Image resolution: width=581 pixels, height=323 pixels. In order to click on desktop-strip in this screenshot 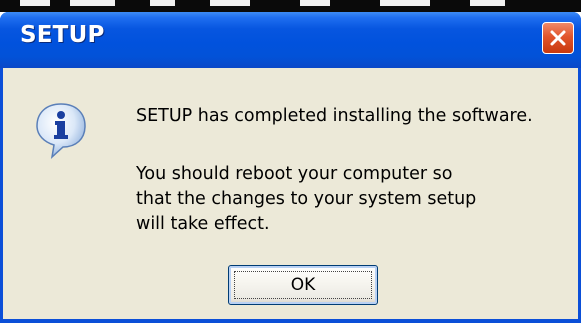, I will do `click(290, 6)`.